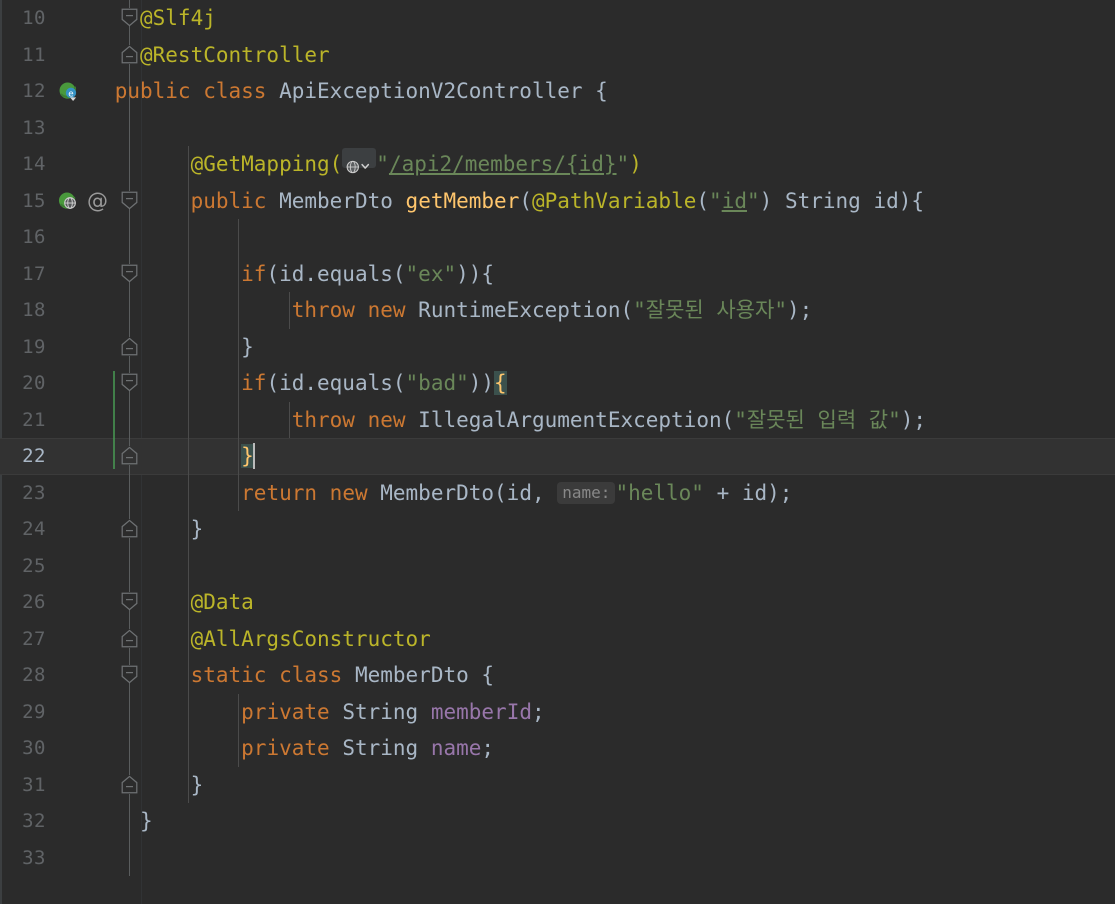 This screenshot has height=904, width=1115. What do you see at coordinates (557, 127) in the screenshot?
I see `code-line-13: 13` at bounding box center [557, 127].